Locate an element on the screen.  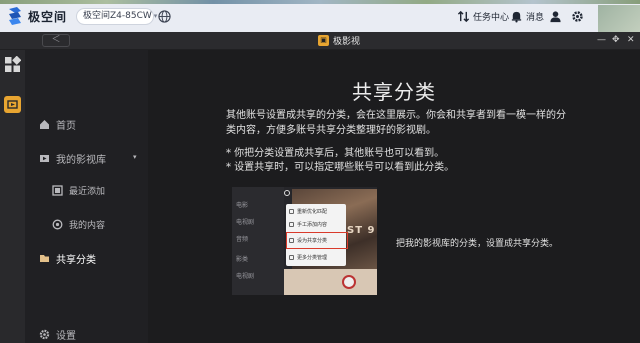
sidebar-item-label: 设置 is located at coordinates (66, 336).